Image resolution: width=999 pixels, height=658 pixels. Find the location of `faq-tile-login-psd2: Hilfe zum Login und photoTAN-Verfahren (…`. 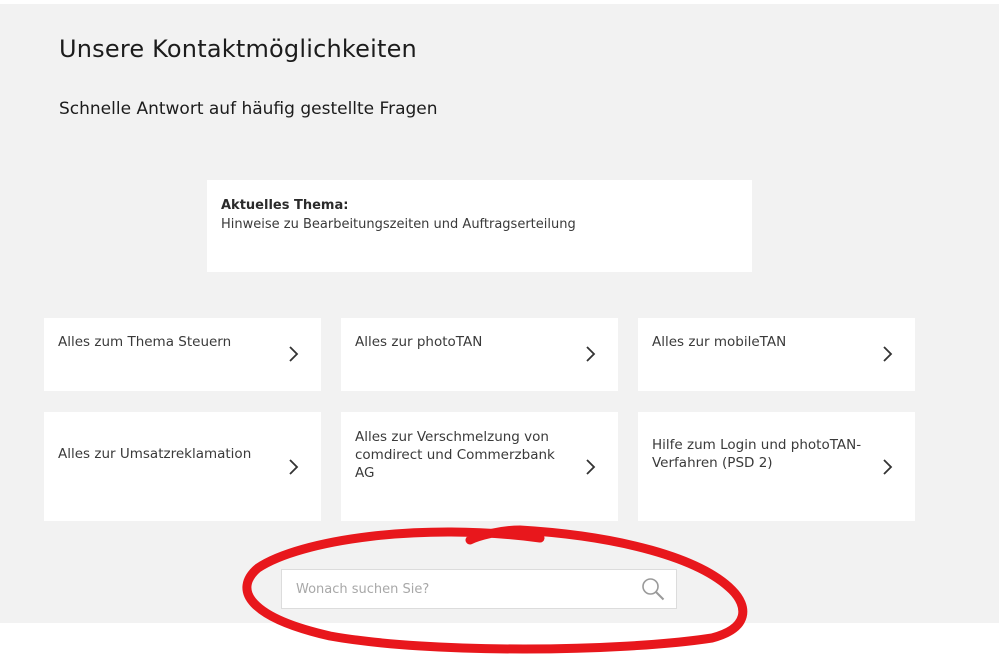

faq-tile-login-psd2: Hilfe zum Login und photoTAN-Verfahren (… is located at coordinates (776, 466).